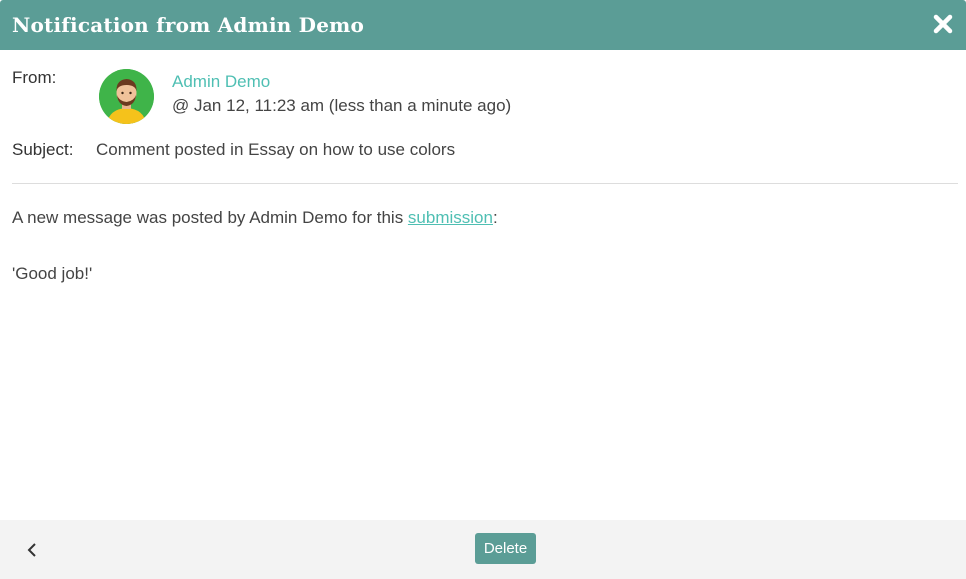 This screenshot has height=579, width=966. What do you see at coordinates (450, 217) in the screenshot?
I see `submission-link: submission` at bounding box center [450, 217].